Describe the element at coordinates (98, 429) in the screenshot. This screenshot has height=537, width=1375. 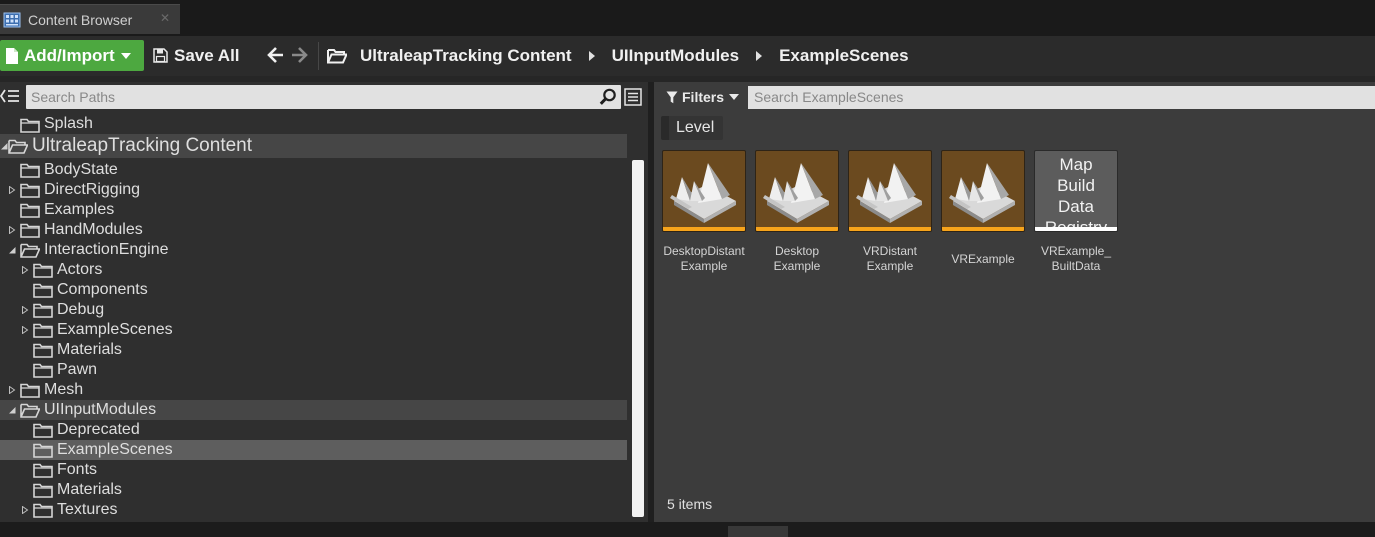
I see `tree-item-label: Deprecated` at that location.